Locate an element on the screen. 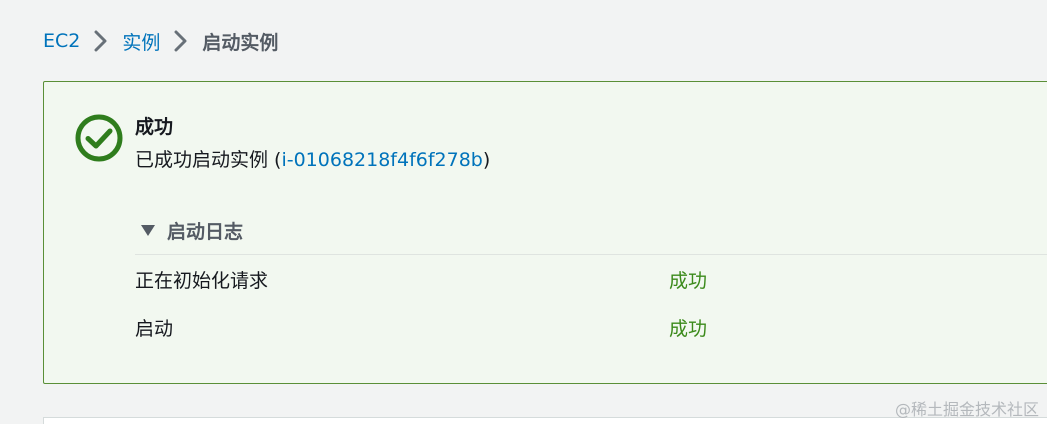 The height and width of the screenshot is (424, 1047). launch-log-row: 正在初始化请求 成功 is located at coordinates (591, 283).